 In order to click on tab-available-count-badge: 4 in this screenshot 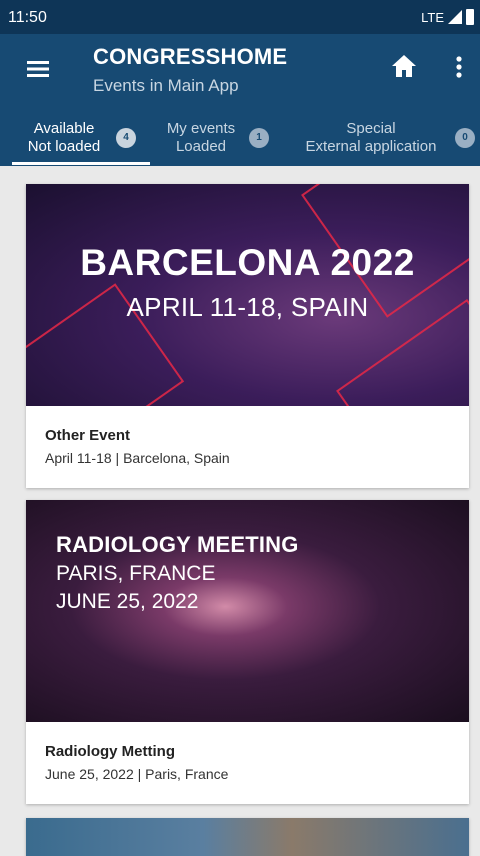, I will do `click(126, 138)`.